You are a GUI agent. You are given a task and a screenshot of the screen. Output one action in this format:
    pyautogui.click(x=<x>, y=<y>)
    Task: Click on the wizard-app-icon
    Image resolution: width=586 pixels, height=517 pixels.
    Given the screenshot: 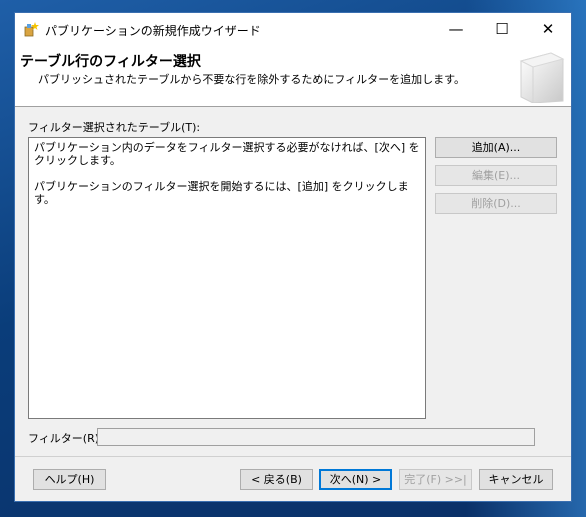 What is the action you would take?
    pyautogui.click(x=31, y=29)
    